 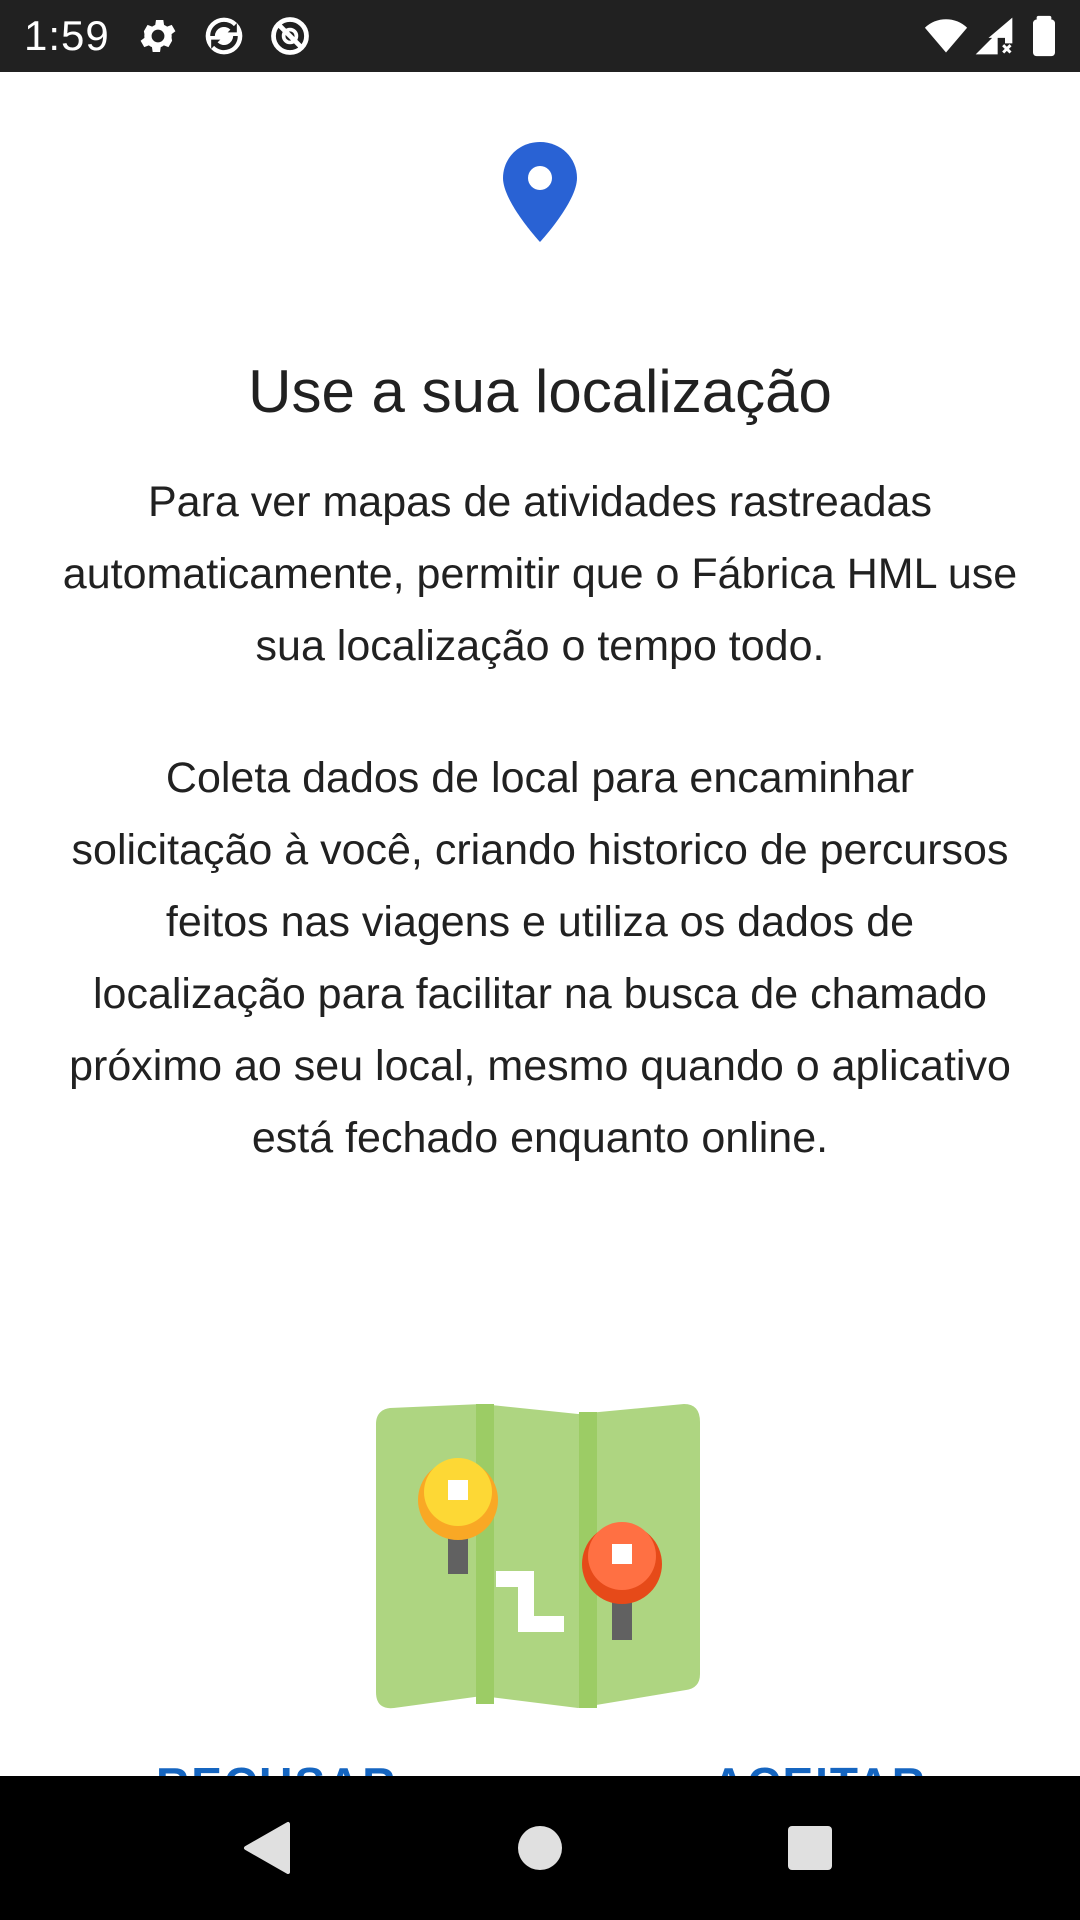 What do you see at coordinates (67, 35) in the screenshot?
I see `status-time: 1:59` at bounding box center [67, 35].